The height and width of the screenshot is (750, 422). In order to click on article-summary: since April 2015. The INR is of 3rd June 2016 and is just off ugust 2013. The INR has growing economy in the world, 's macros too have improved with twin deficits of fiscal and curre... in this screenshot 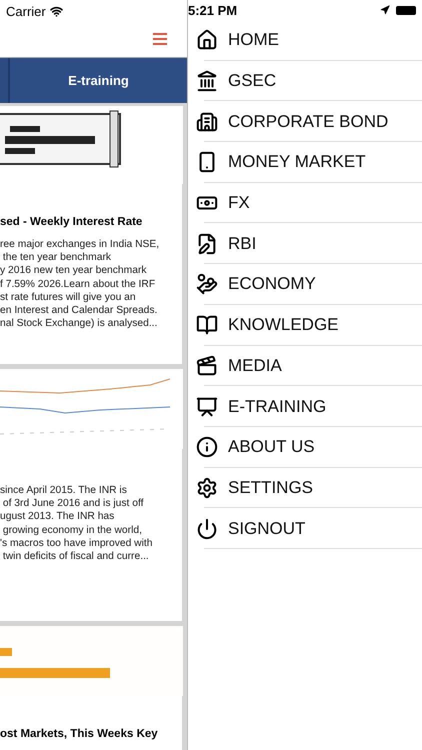, I will do `click(77, 524)`.